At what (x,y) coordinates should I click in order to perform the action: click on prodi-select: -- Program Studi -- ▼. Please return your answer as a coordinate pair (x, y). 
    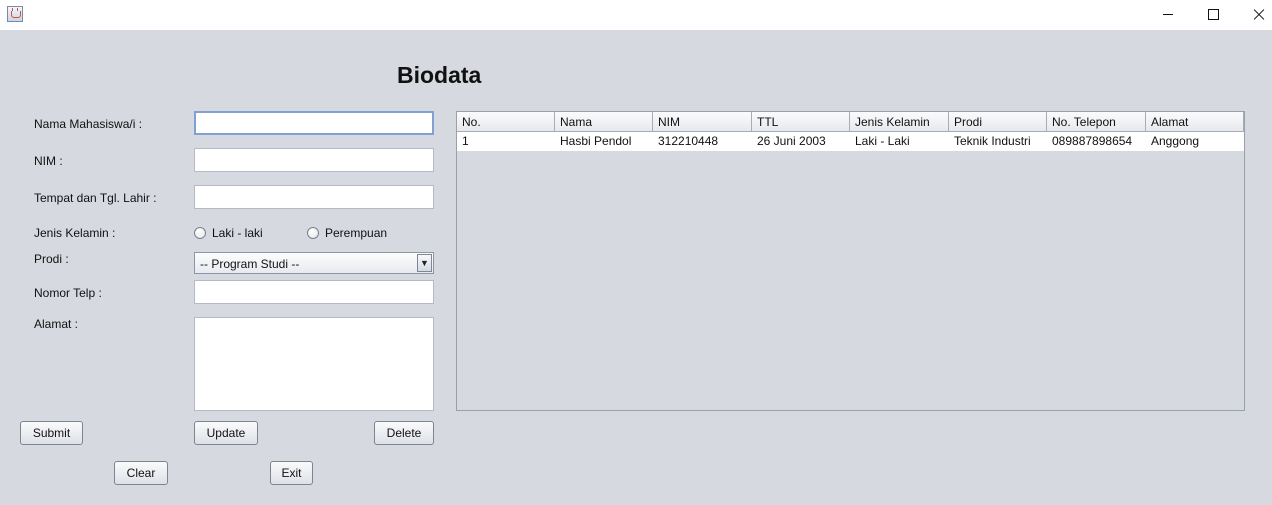
    Looking at the image, I should click on (314, 263).